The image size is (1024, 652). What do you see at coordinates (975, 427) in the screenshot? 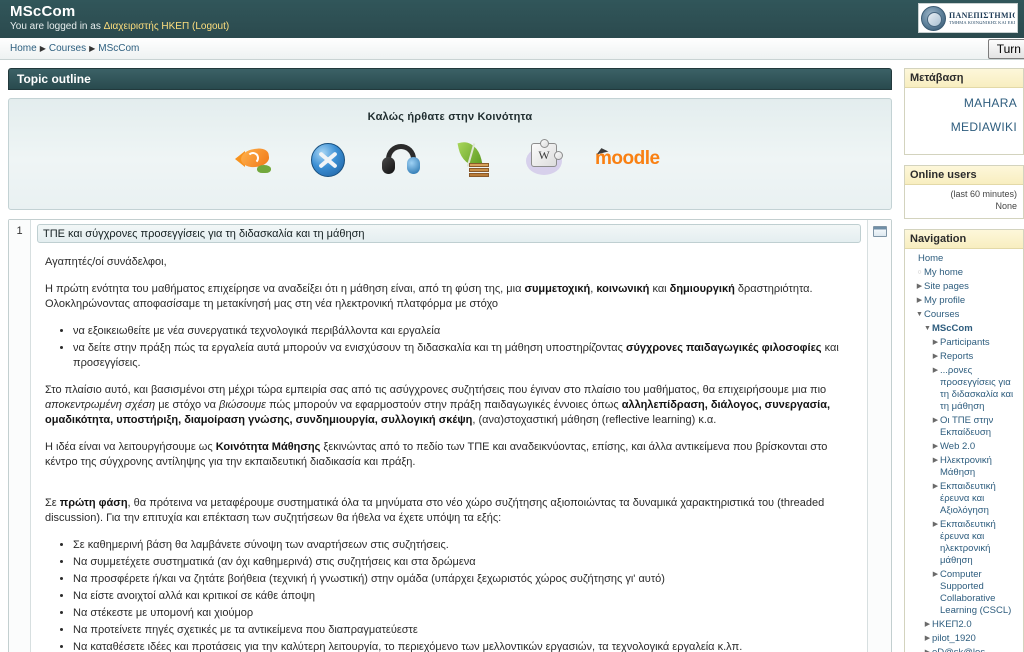
I see `nav-tree-item: ▶ Οι ΤΠΕ στην Εκπαίδευση` at bounding box center [975, 427].